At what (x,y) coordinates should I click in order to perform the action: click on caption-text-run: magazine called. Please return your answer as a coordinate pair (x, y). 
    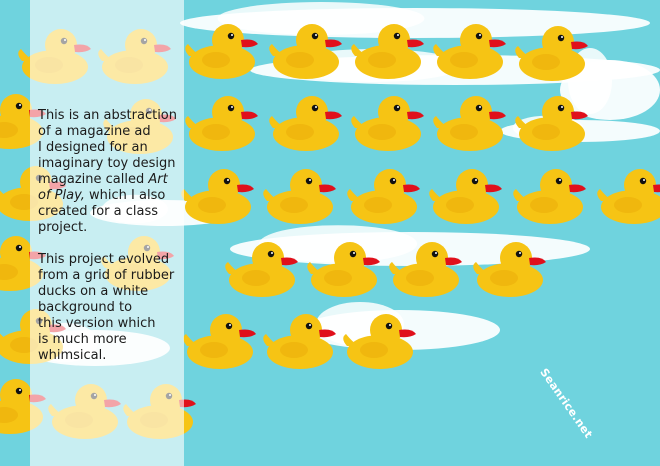
    Looking at the image, I should click on (93, 179).